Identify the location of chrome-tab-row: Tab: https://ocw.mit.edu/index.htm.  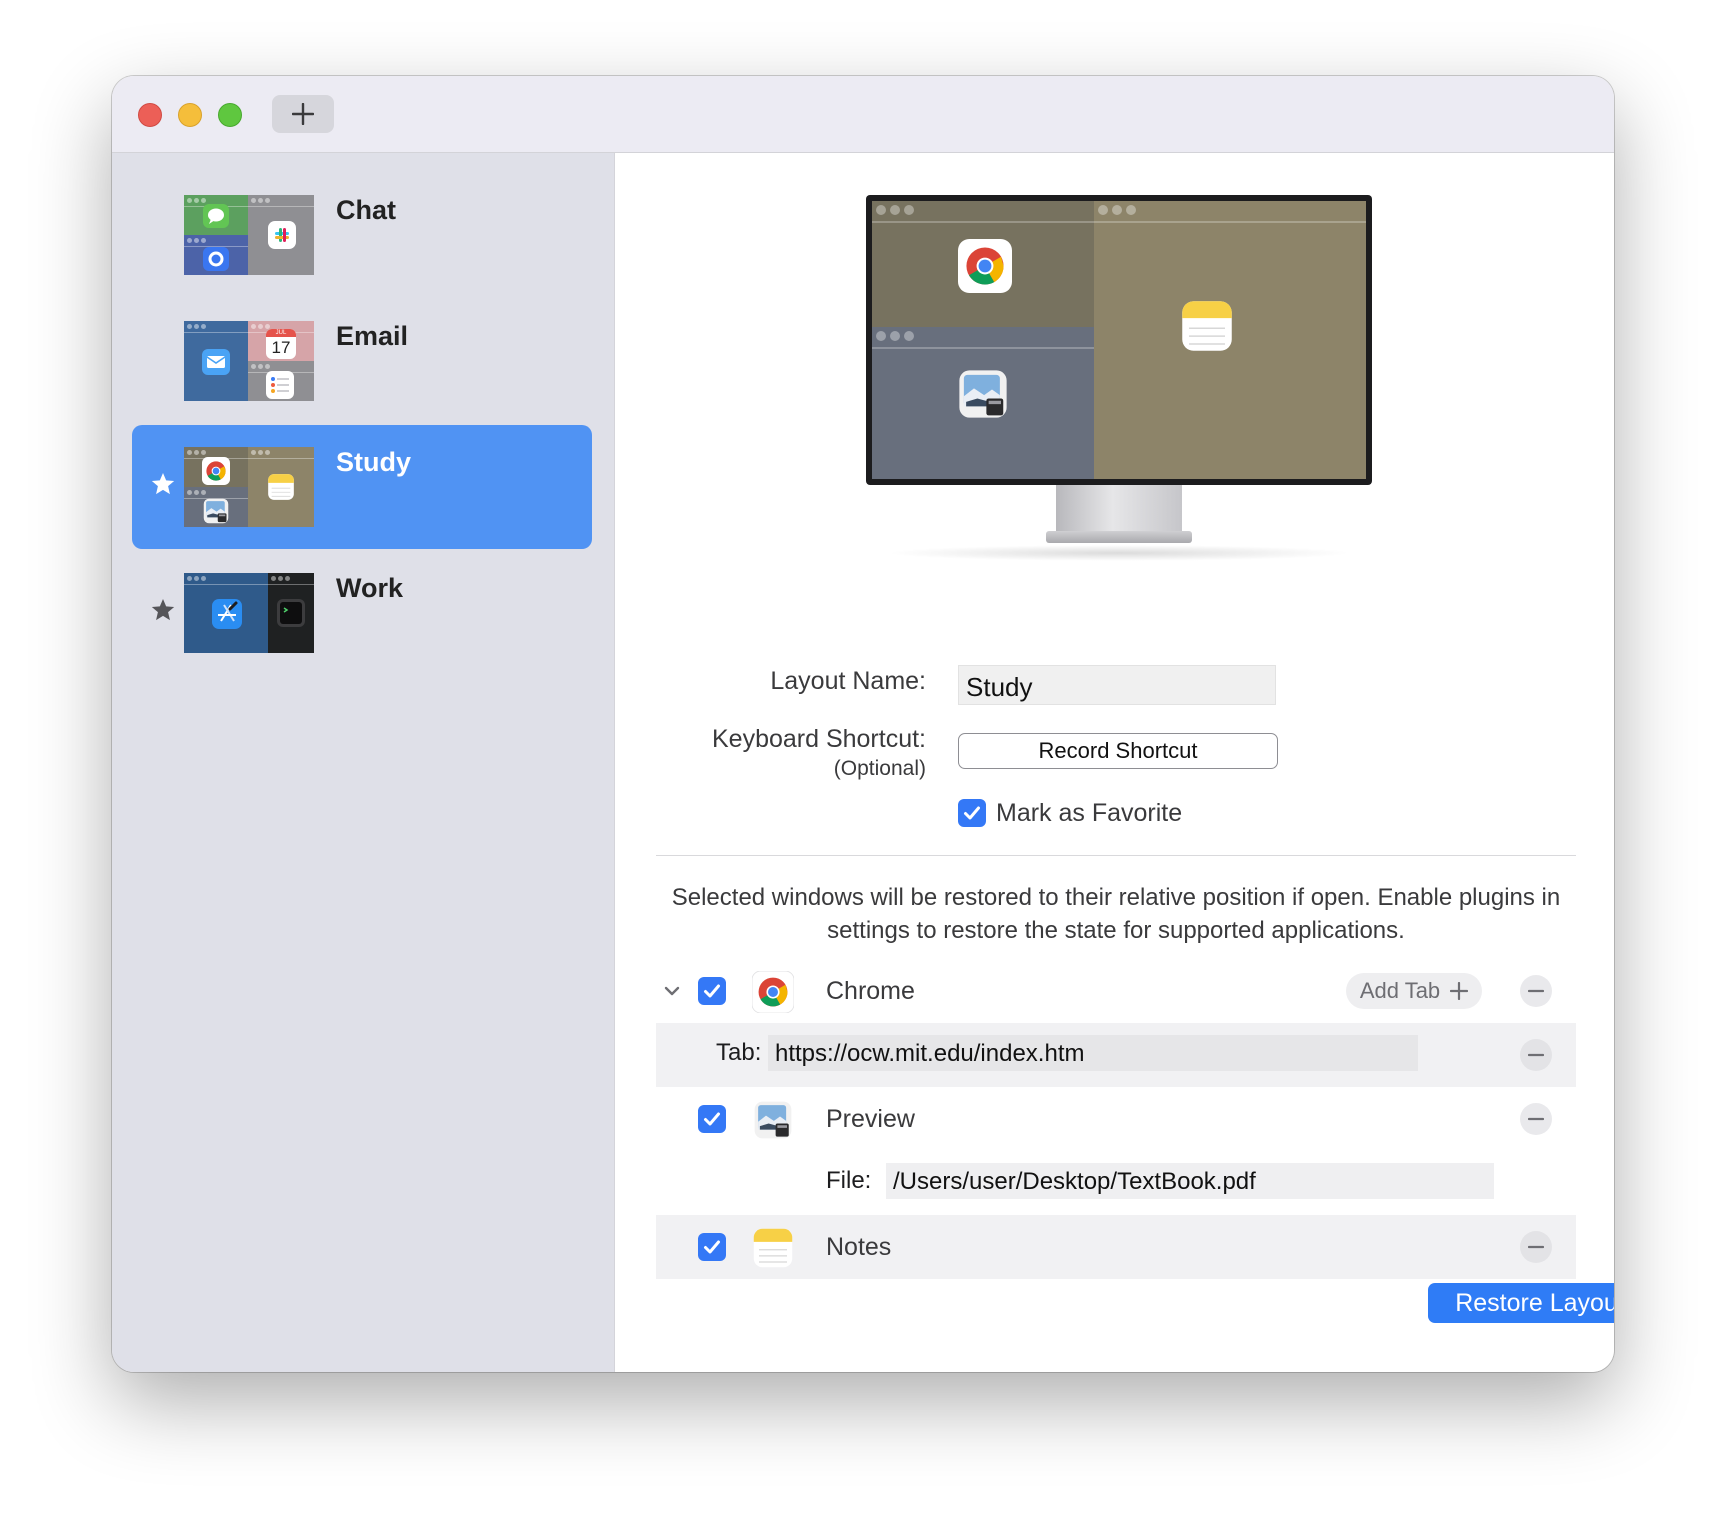
(1116, 1055).